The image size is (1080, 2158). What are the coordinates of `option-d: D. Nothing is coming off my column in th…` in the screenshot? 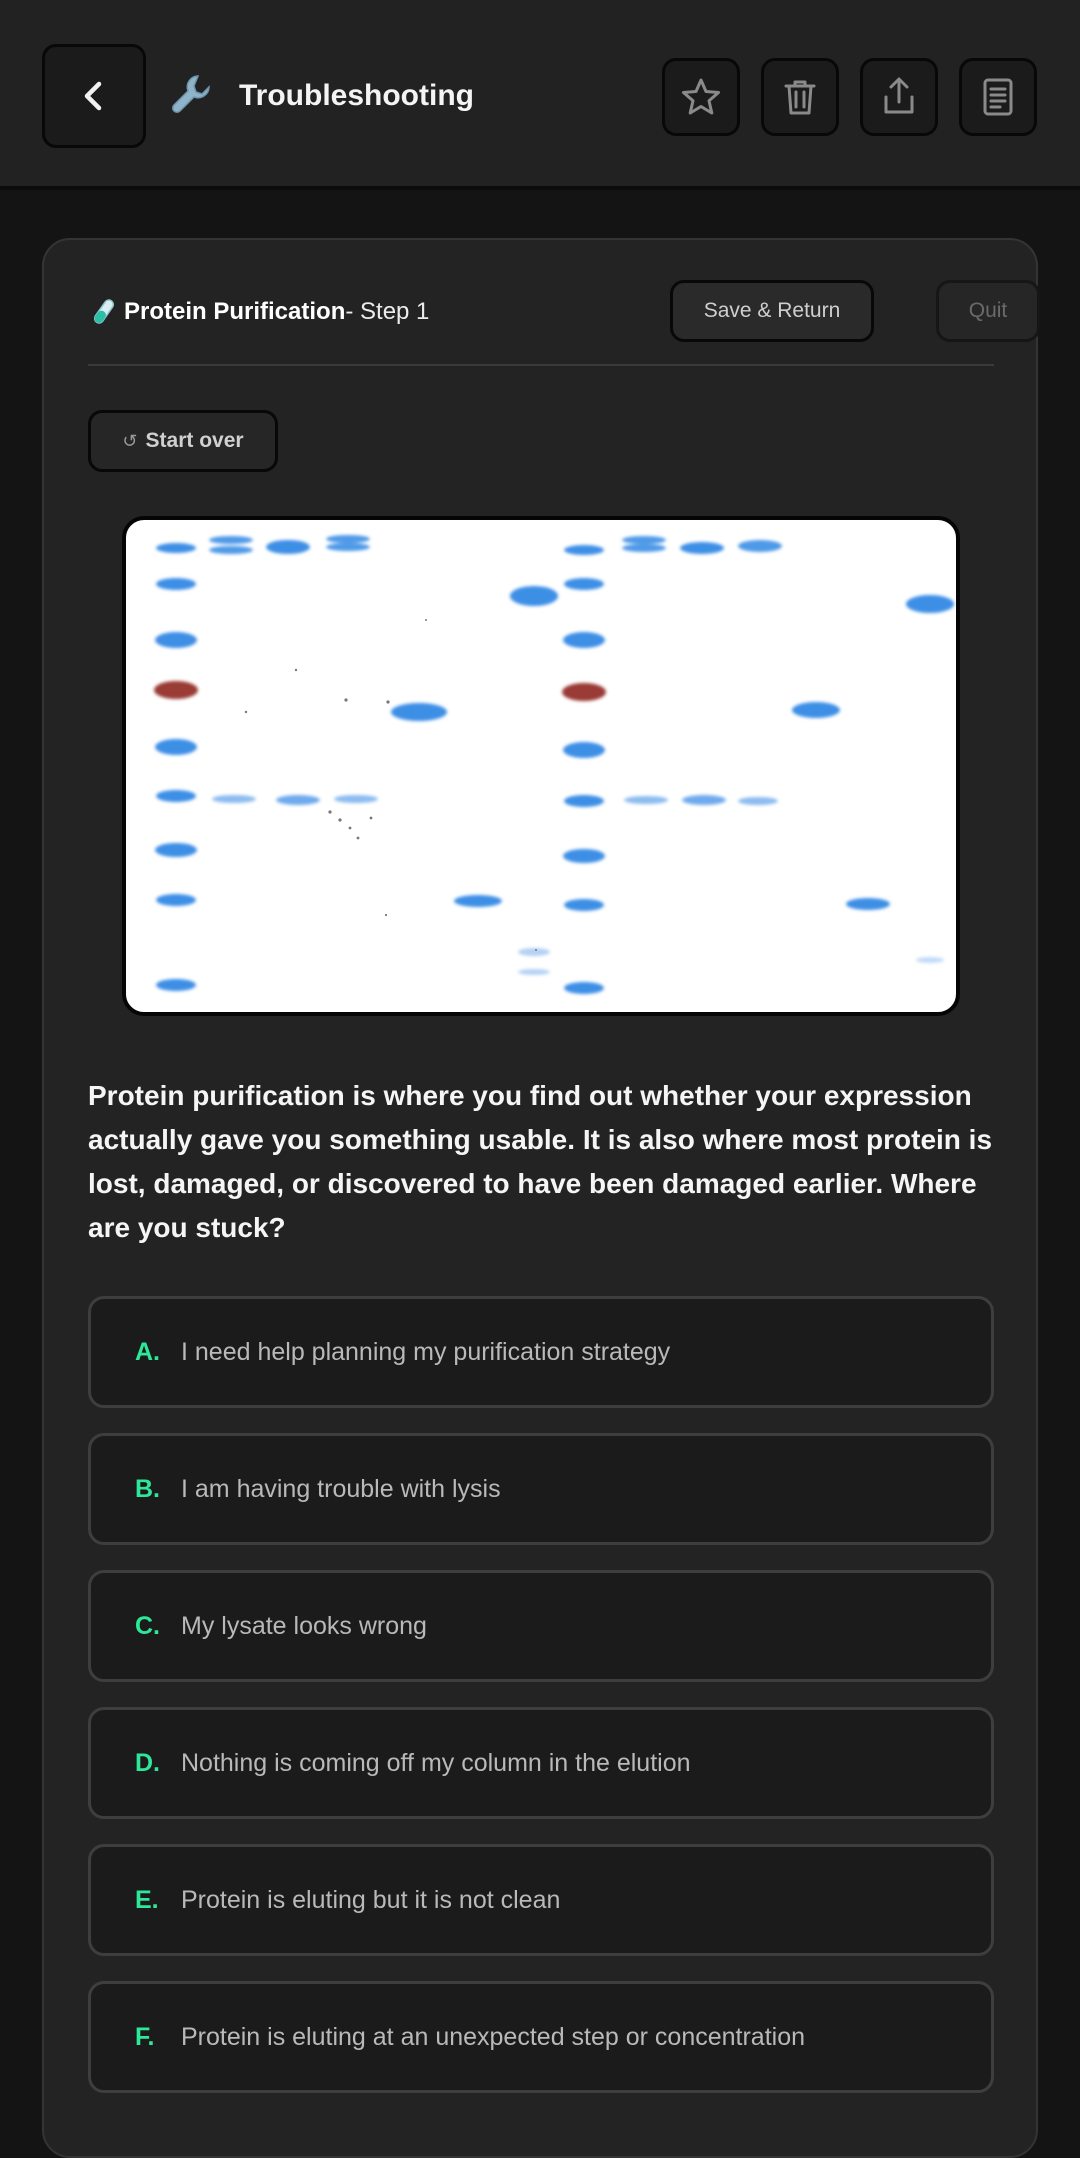 It's located at (541, 1763).